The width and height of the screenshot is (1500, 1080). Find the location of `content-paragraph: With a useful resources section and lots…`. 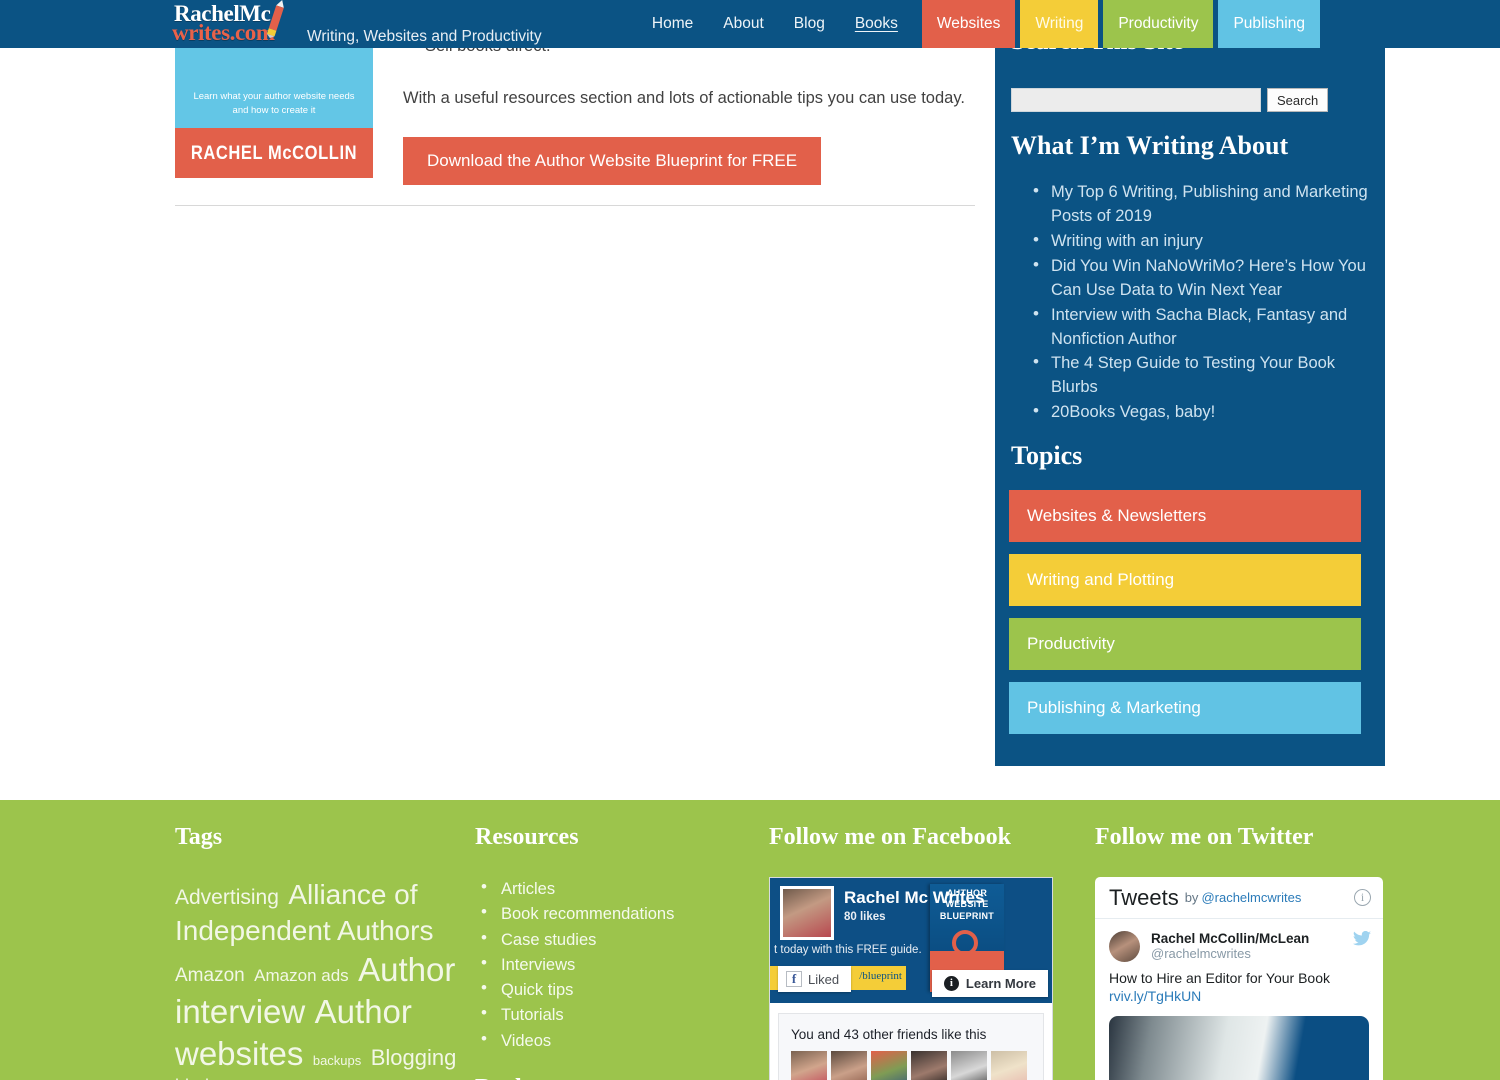

content-paragraph: With a useful resources section and lots… is located at coordinates (684, 97).